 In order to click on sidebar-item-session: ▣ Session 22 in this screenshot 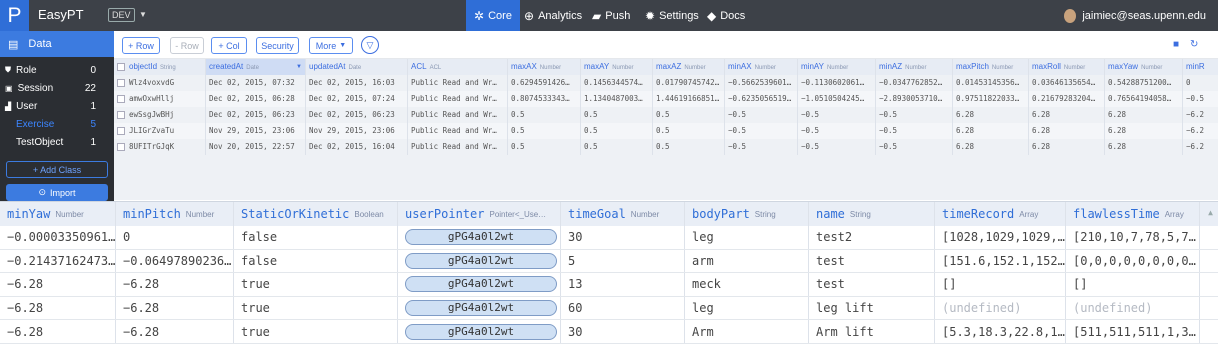, I will do `click(57, 88)`.